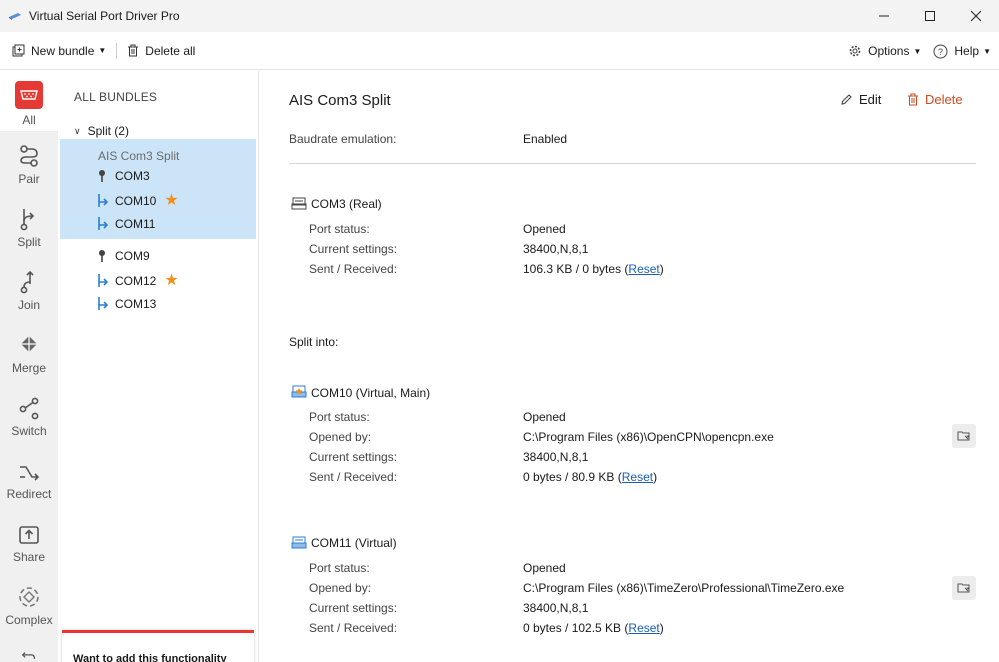  I want to click on group-label: Split (2), so click(108, 131).